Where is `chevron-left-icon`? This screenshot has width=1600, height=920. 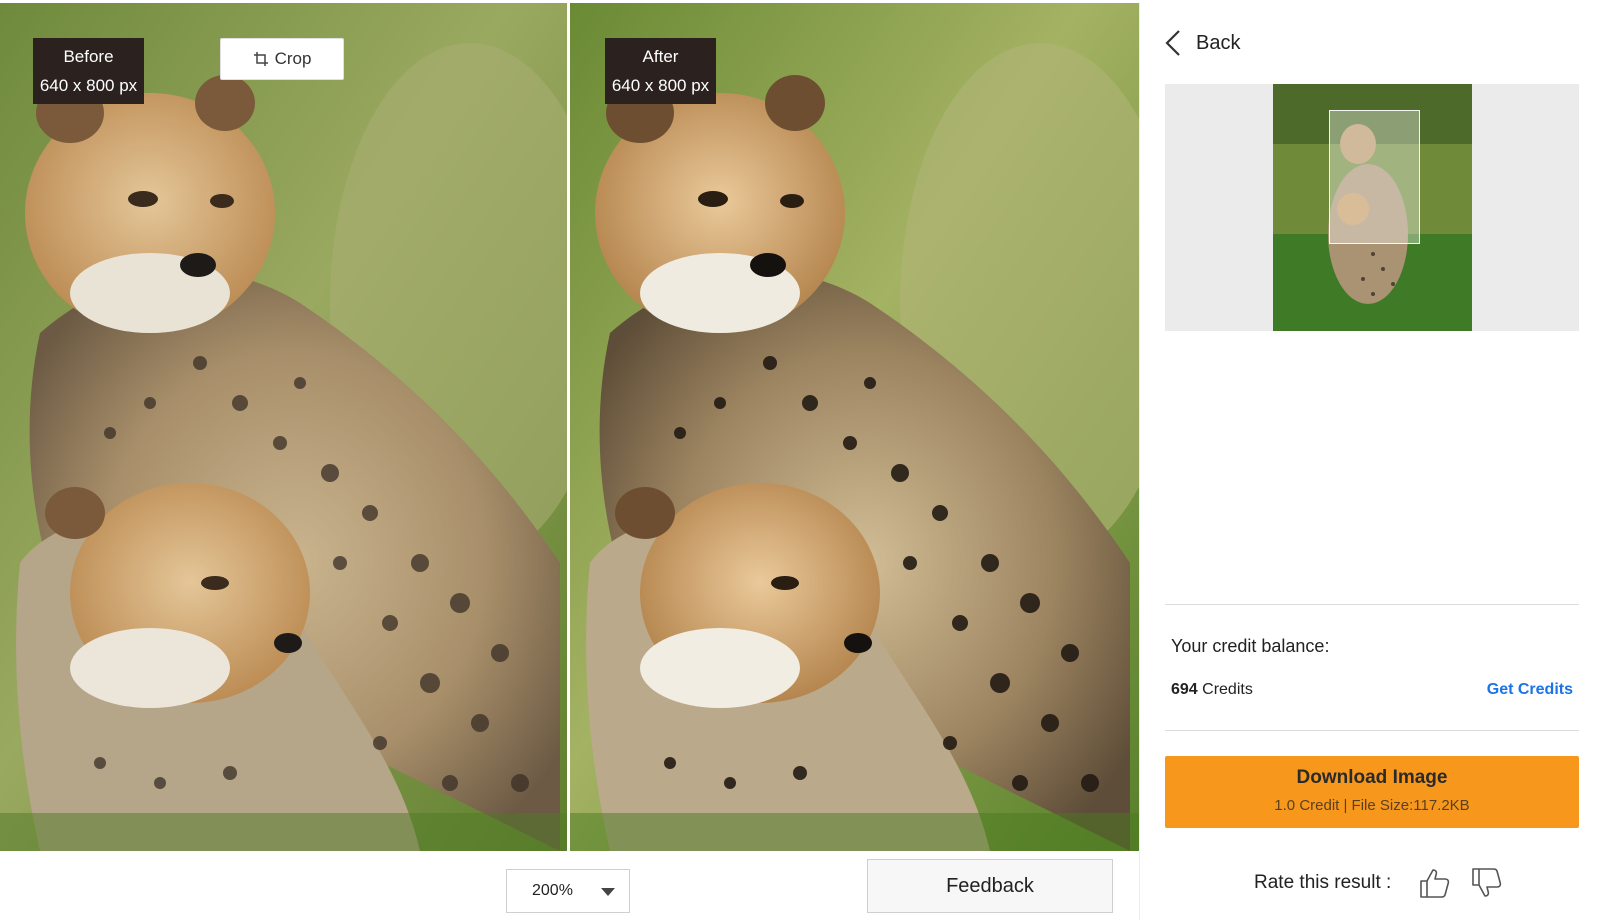
chevron-left-icon is located at coordinates (1172, 43).